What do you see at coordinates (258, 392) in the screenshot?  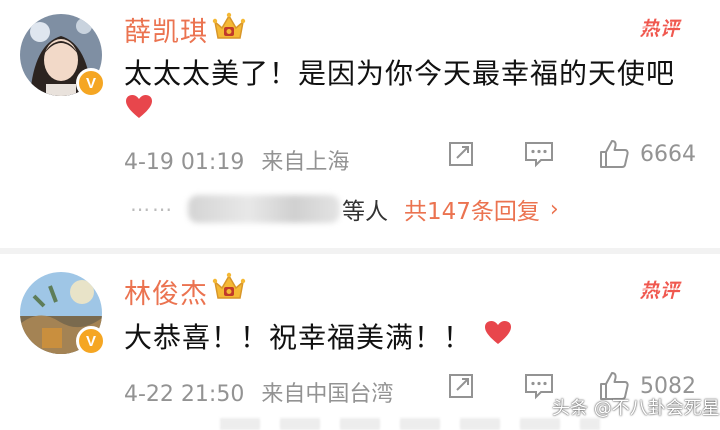 I see `comment-meta: 4-22 21:50 来自中国台湾` at bounding box center [258, 392].